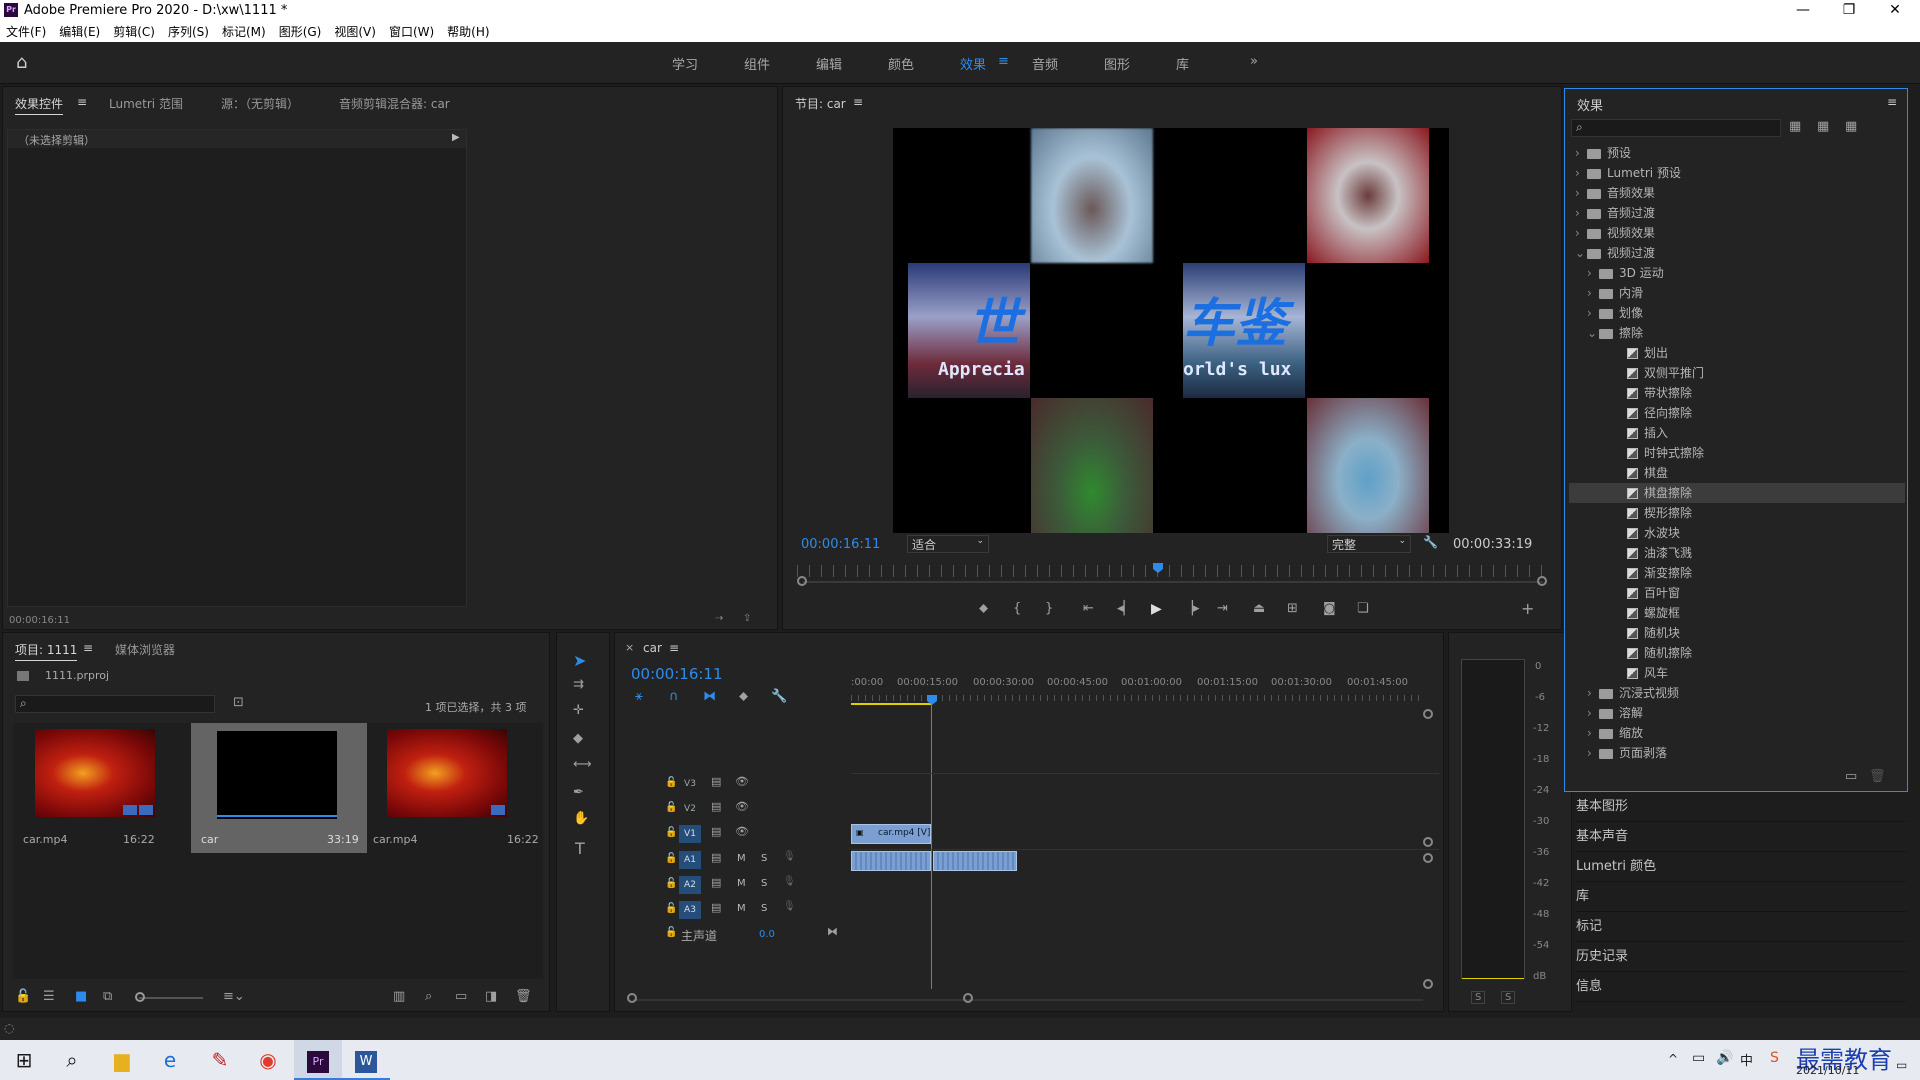 The height and width of the screenshot is (1080, 1920). What do you see at coordinates (779, 696) in the screenshot?
I see `wrench-icon: 🔧` at bounding box center [779, 696].